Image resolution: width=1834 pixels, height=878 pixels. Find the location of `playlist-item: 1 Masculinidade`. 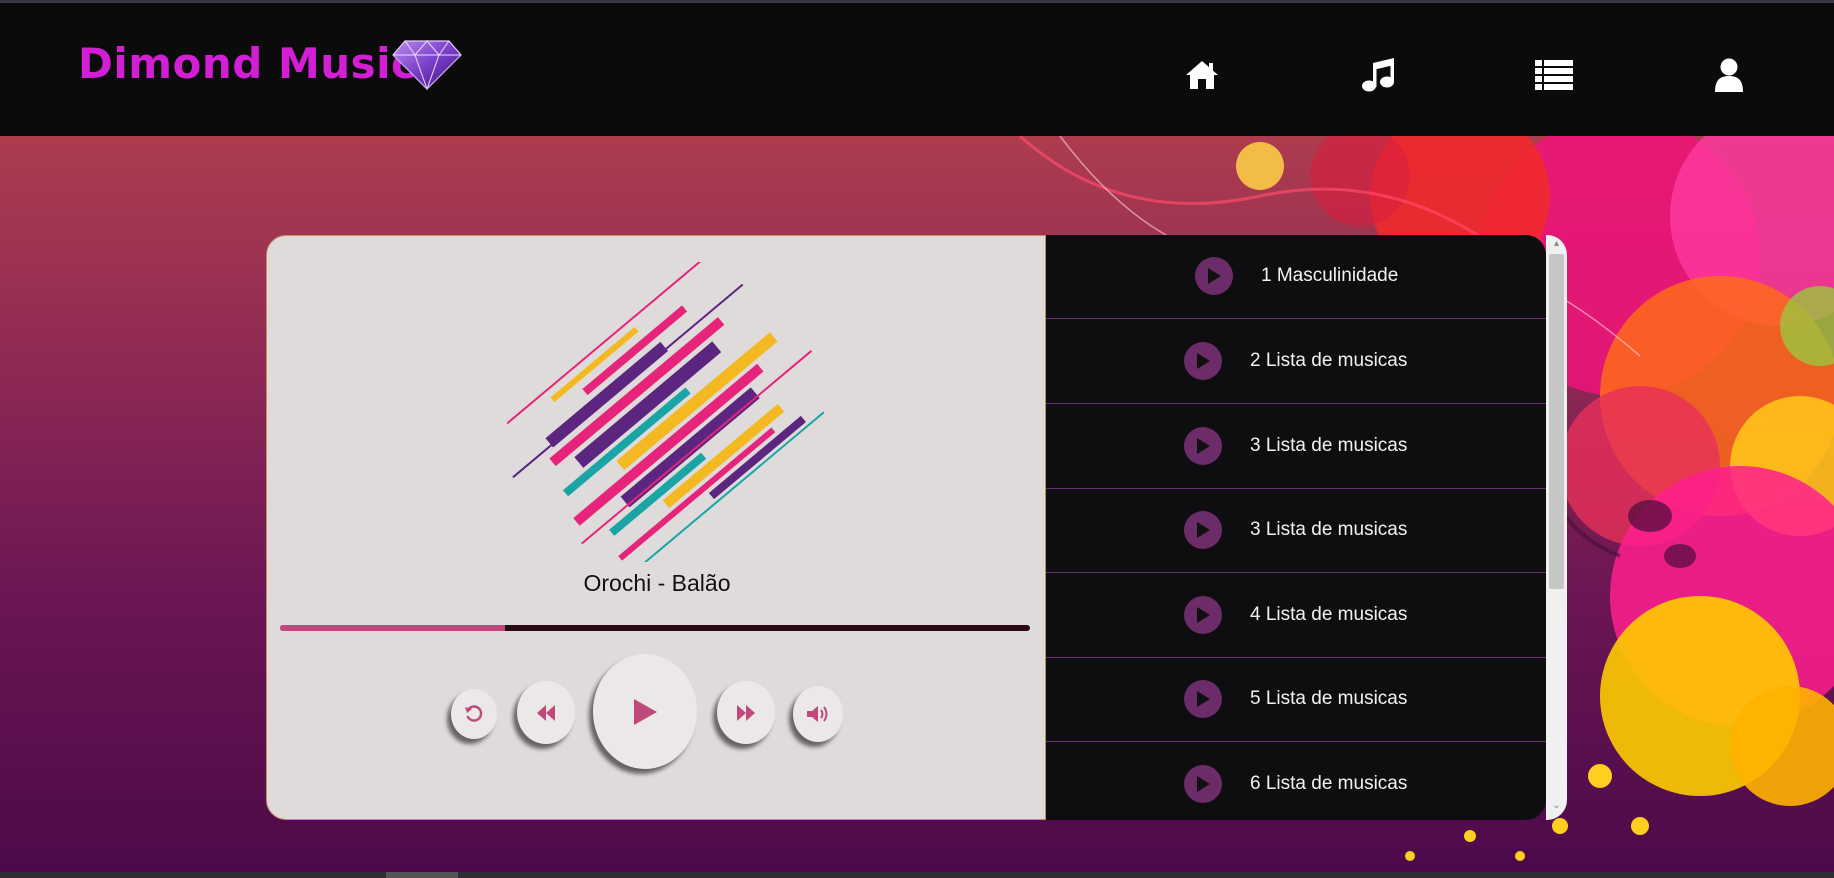

playlist-item: 1 Masculinidade is located at coordinates (1296, 277).